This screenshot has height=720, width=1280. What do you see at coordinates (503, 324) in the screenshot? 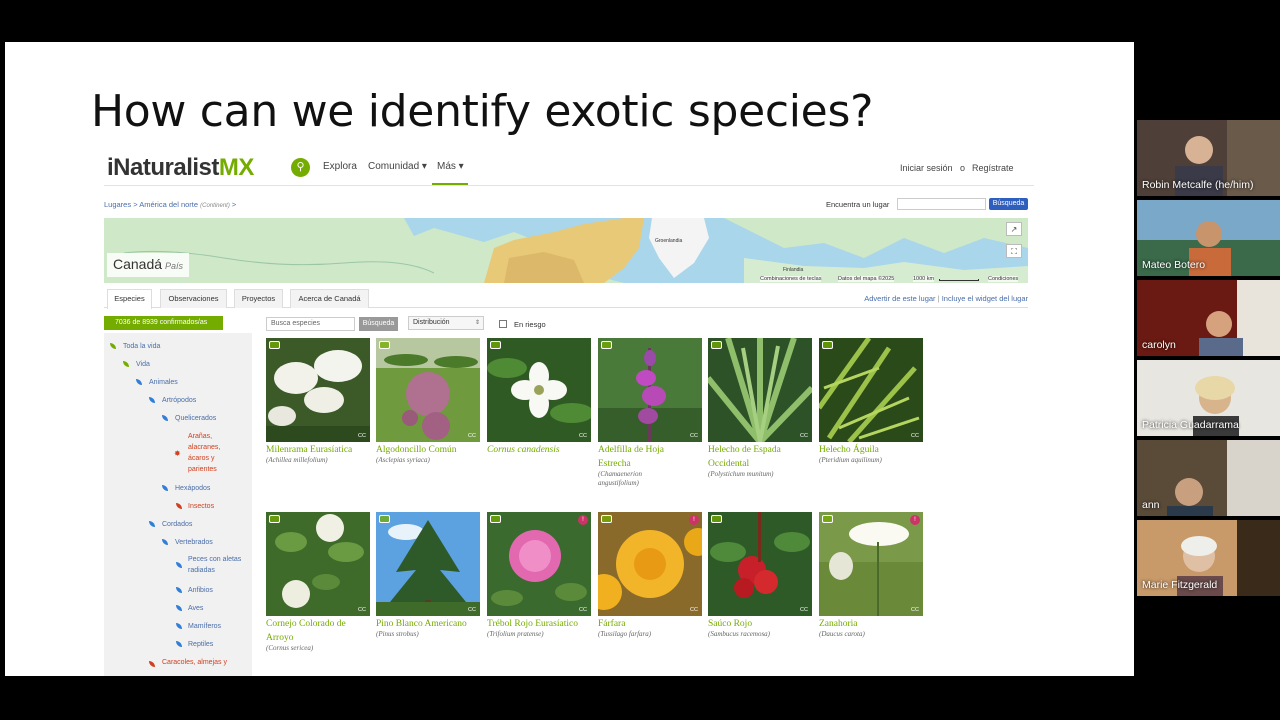
I see `risk-checkbox` at bounding box center [503, 324].